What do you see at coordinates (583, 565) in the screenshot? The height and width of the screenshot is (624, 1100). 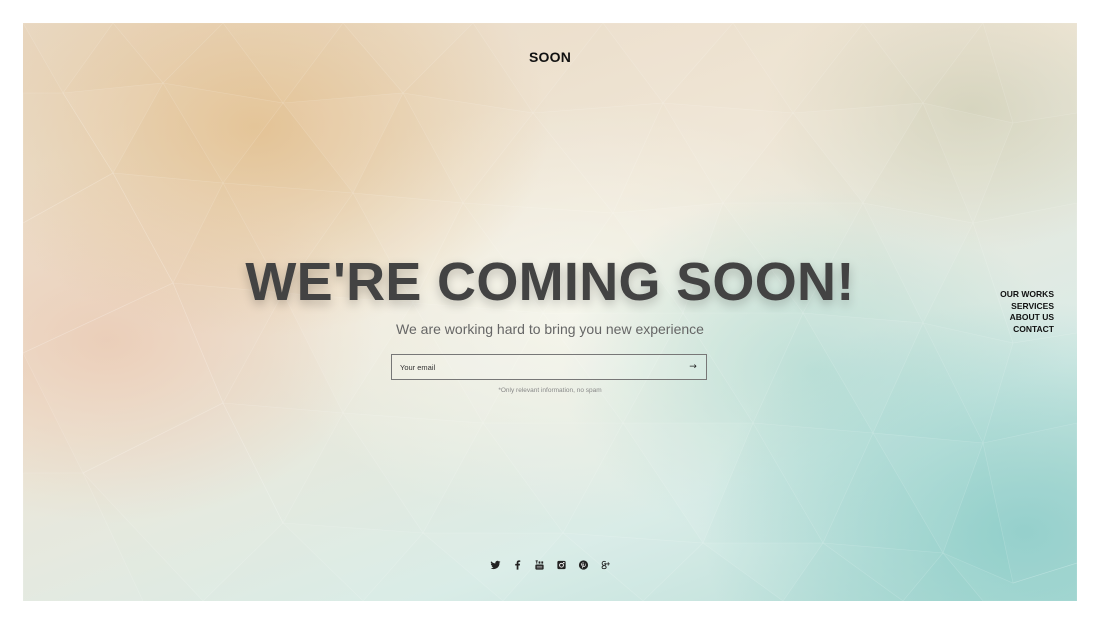 I see `pinterest-icon` at bounding box center [583, 565].